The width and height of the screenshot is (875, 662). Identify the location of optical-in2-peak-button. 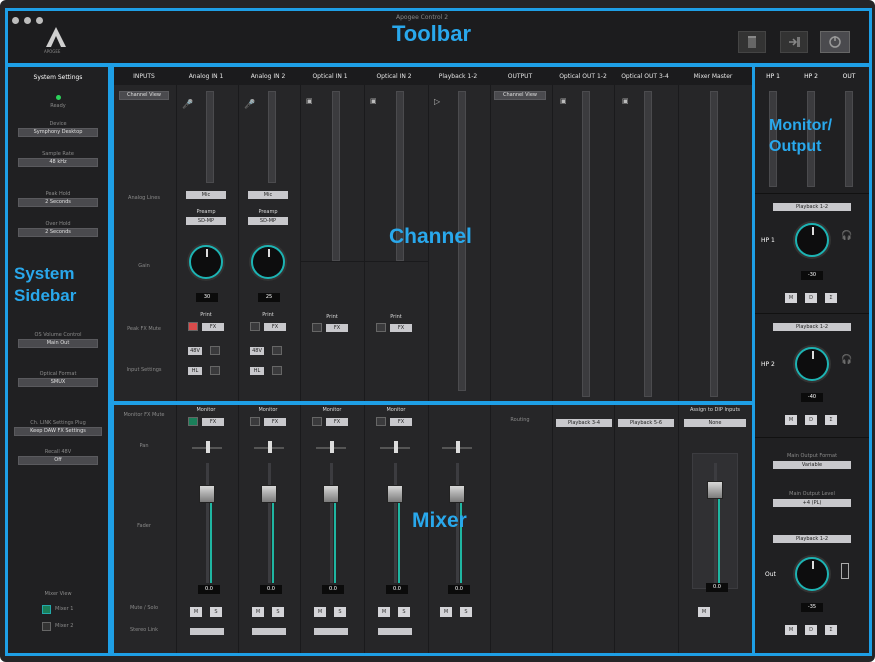
(381, 327).